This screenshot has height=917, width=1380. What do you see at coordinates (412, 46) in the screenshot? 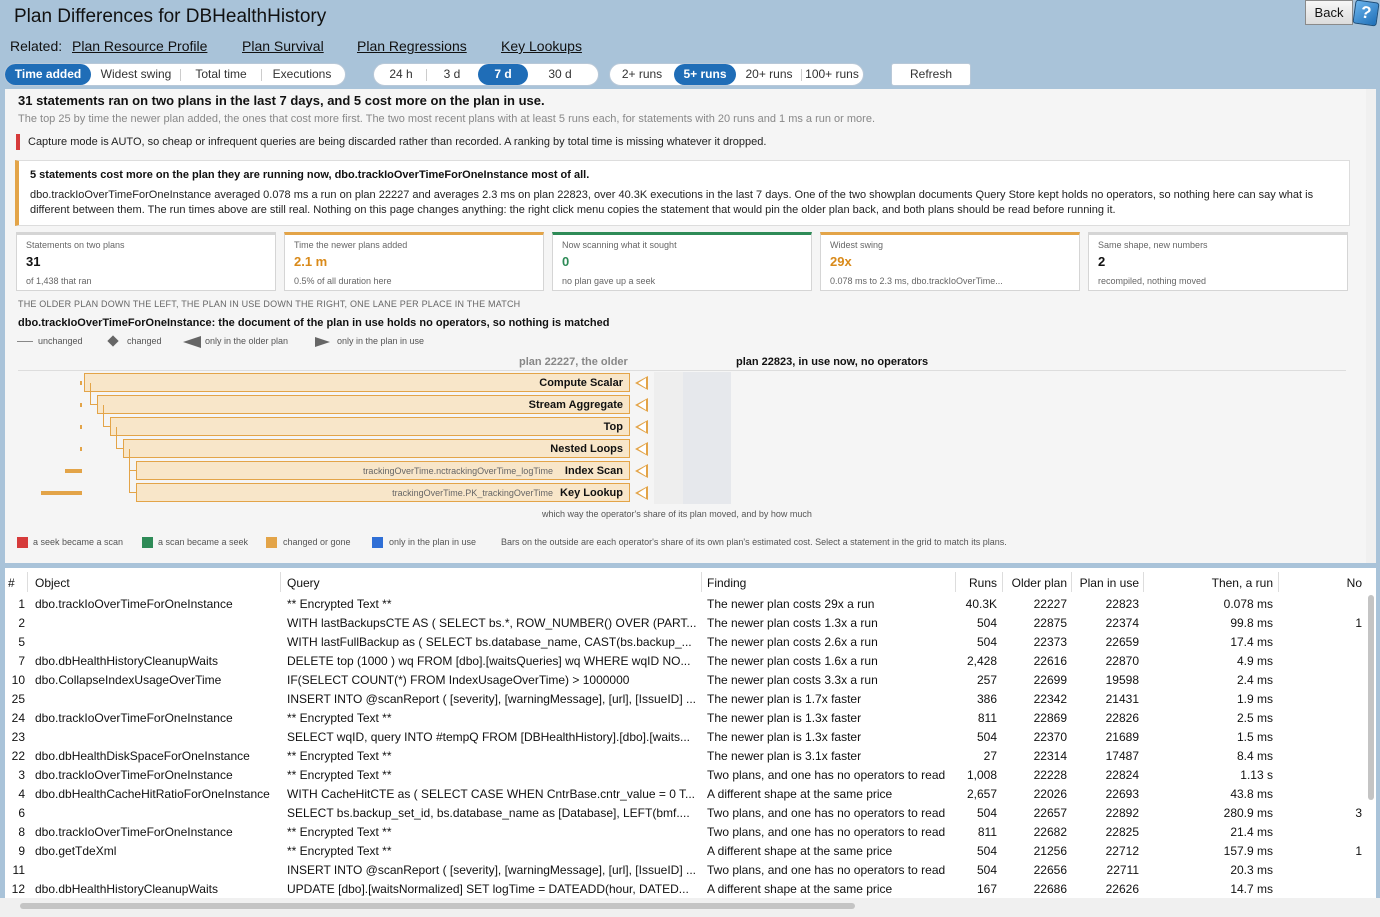
I see `link-plan-regressions: Plan Regressions` at bounding box center [412, 46].